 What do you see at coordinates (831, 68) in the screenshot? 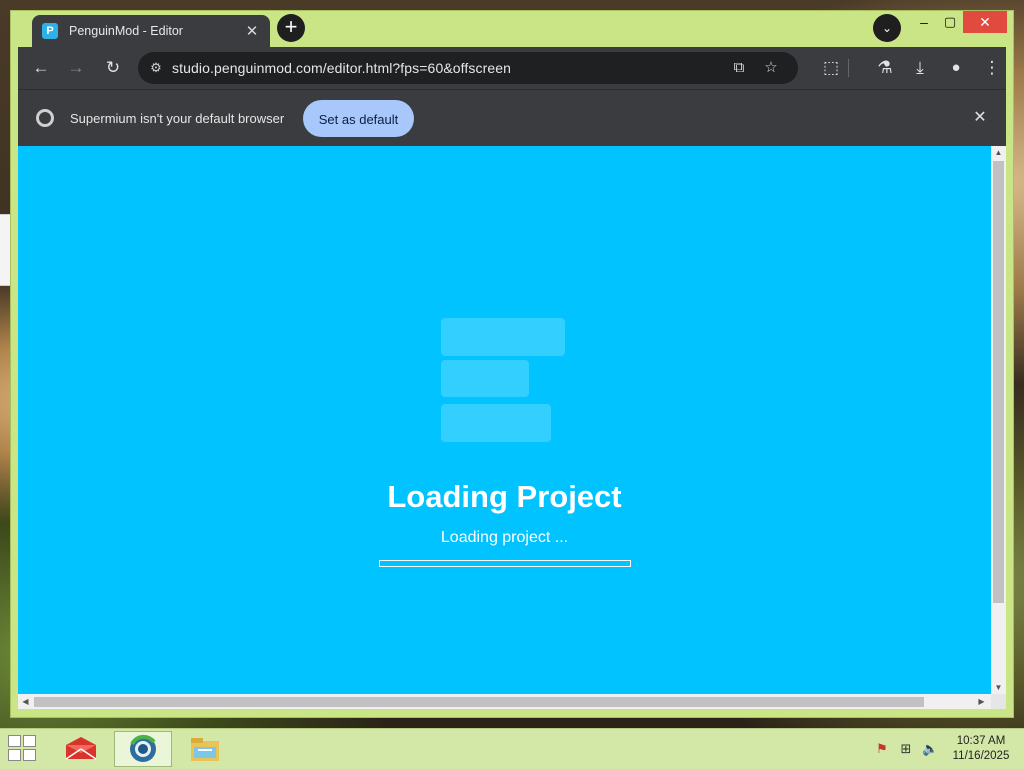
I see `extensions-icon: ⬚` at bounding box center [831, 68].